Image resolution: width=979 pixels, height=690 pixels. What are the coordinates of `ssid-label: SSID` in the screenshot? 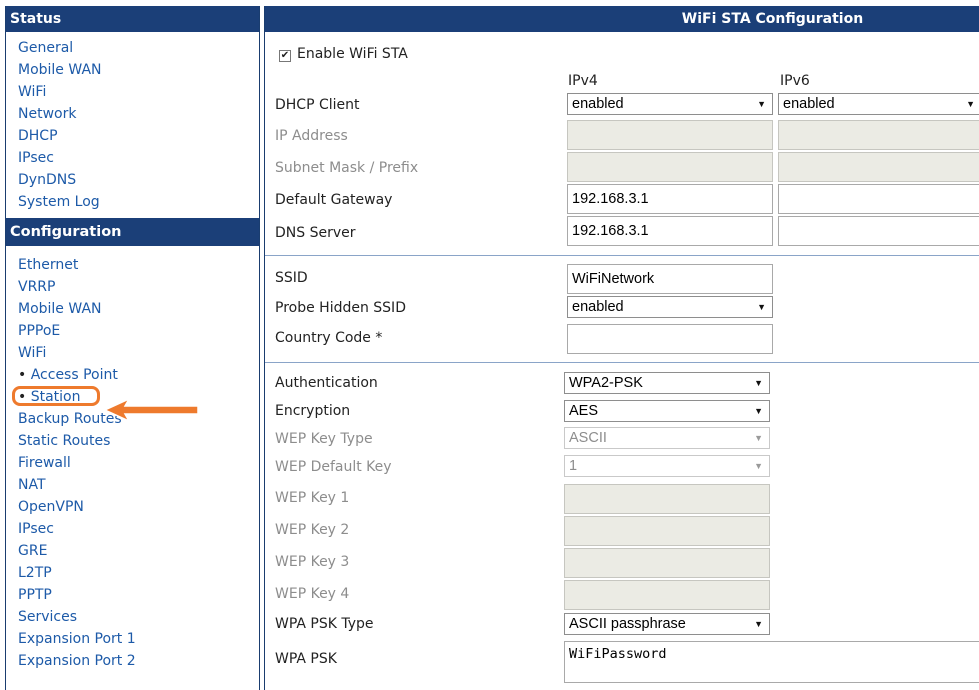 It's located at (291, 278).